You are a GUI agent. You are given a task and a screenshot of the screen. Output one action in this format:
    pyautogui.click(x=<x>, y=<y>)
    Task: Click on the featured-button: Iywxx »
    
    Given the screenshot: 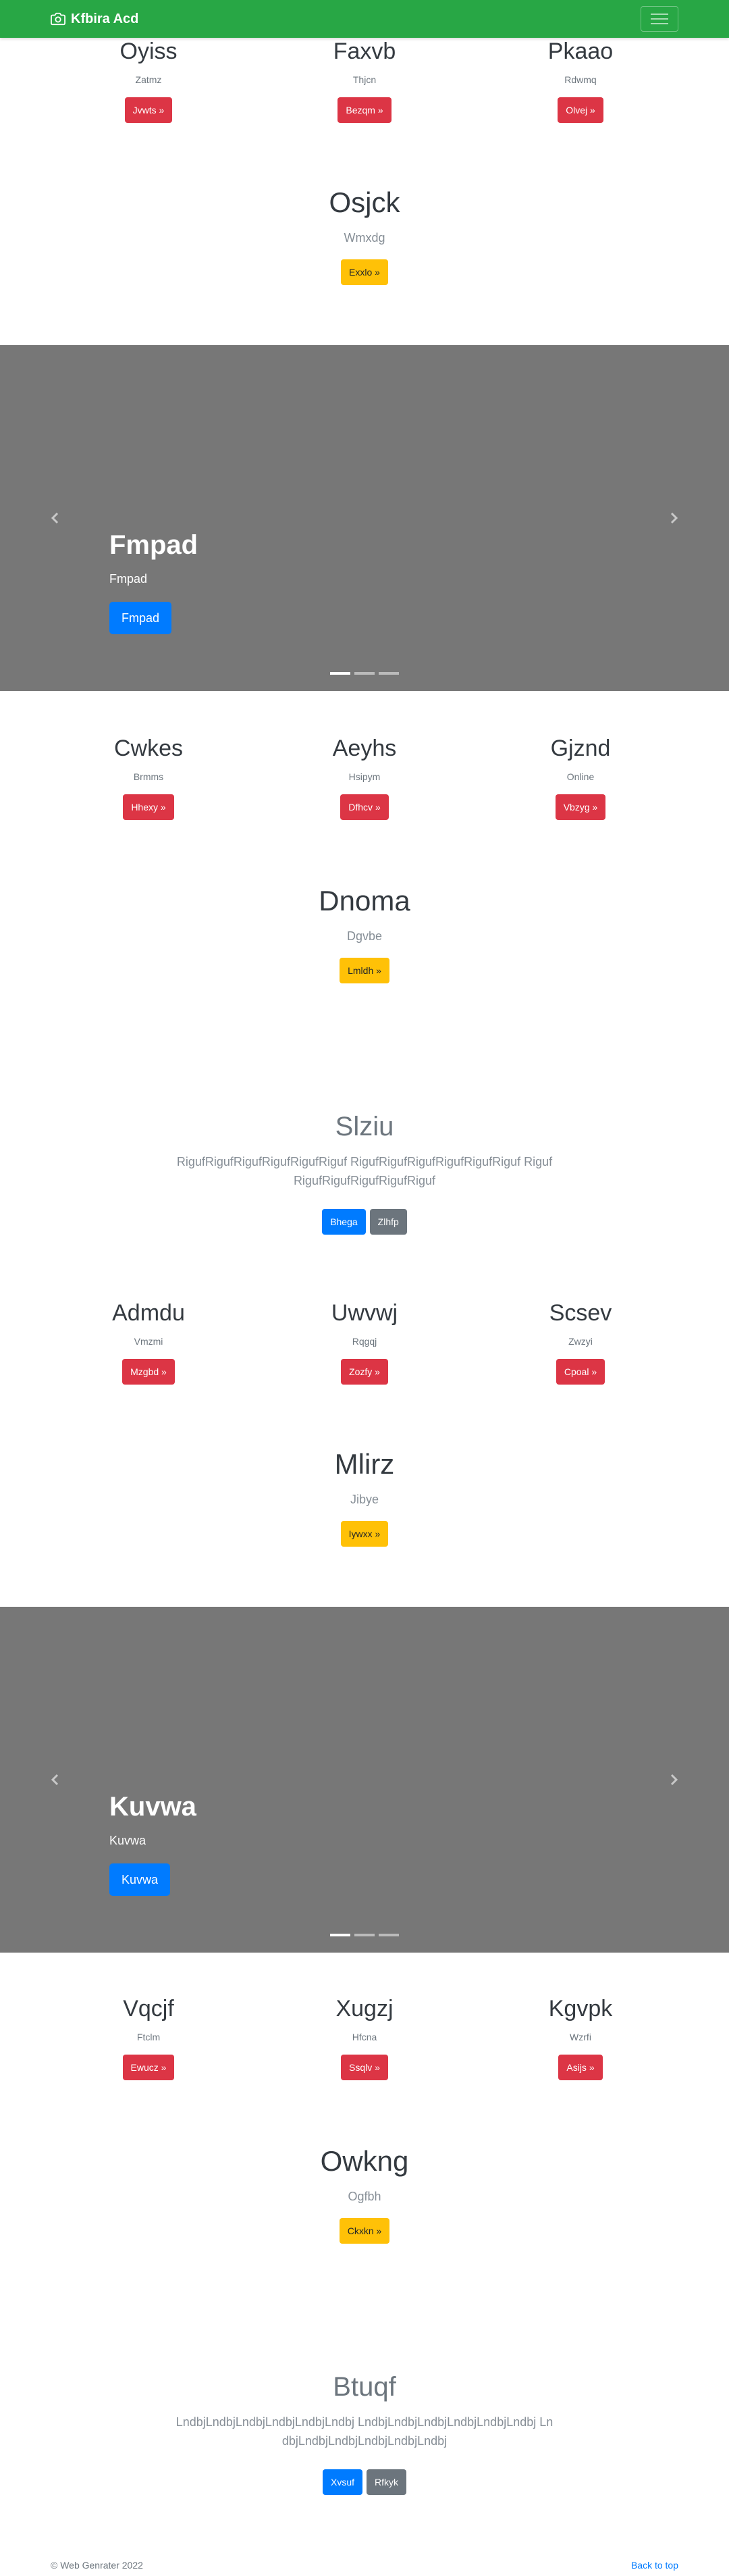 What is the action you would take?
    pyautogui.click(x=364, y=1534)
    